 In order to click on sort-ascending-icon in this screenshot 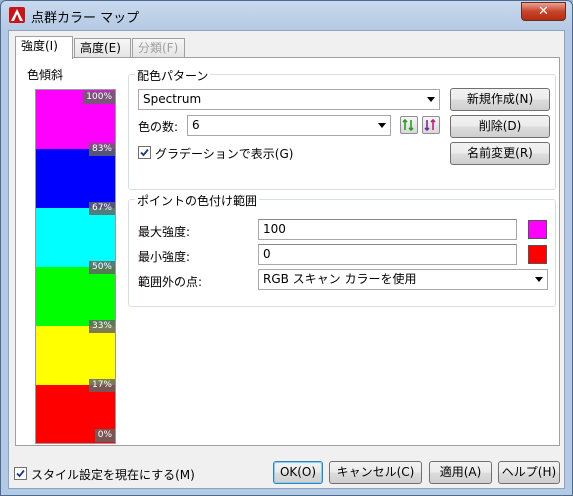, I will do `click(408, 125)`.